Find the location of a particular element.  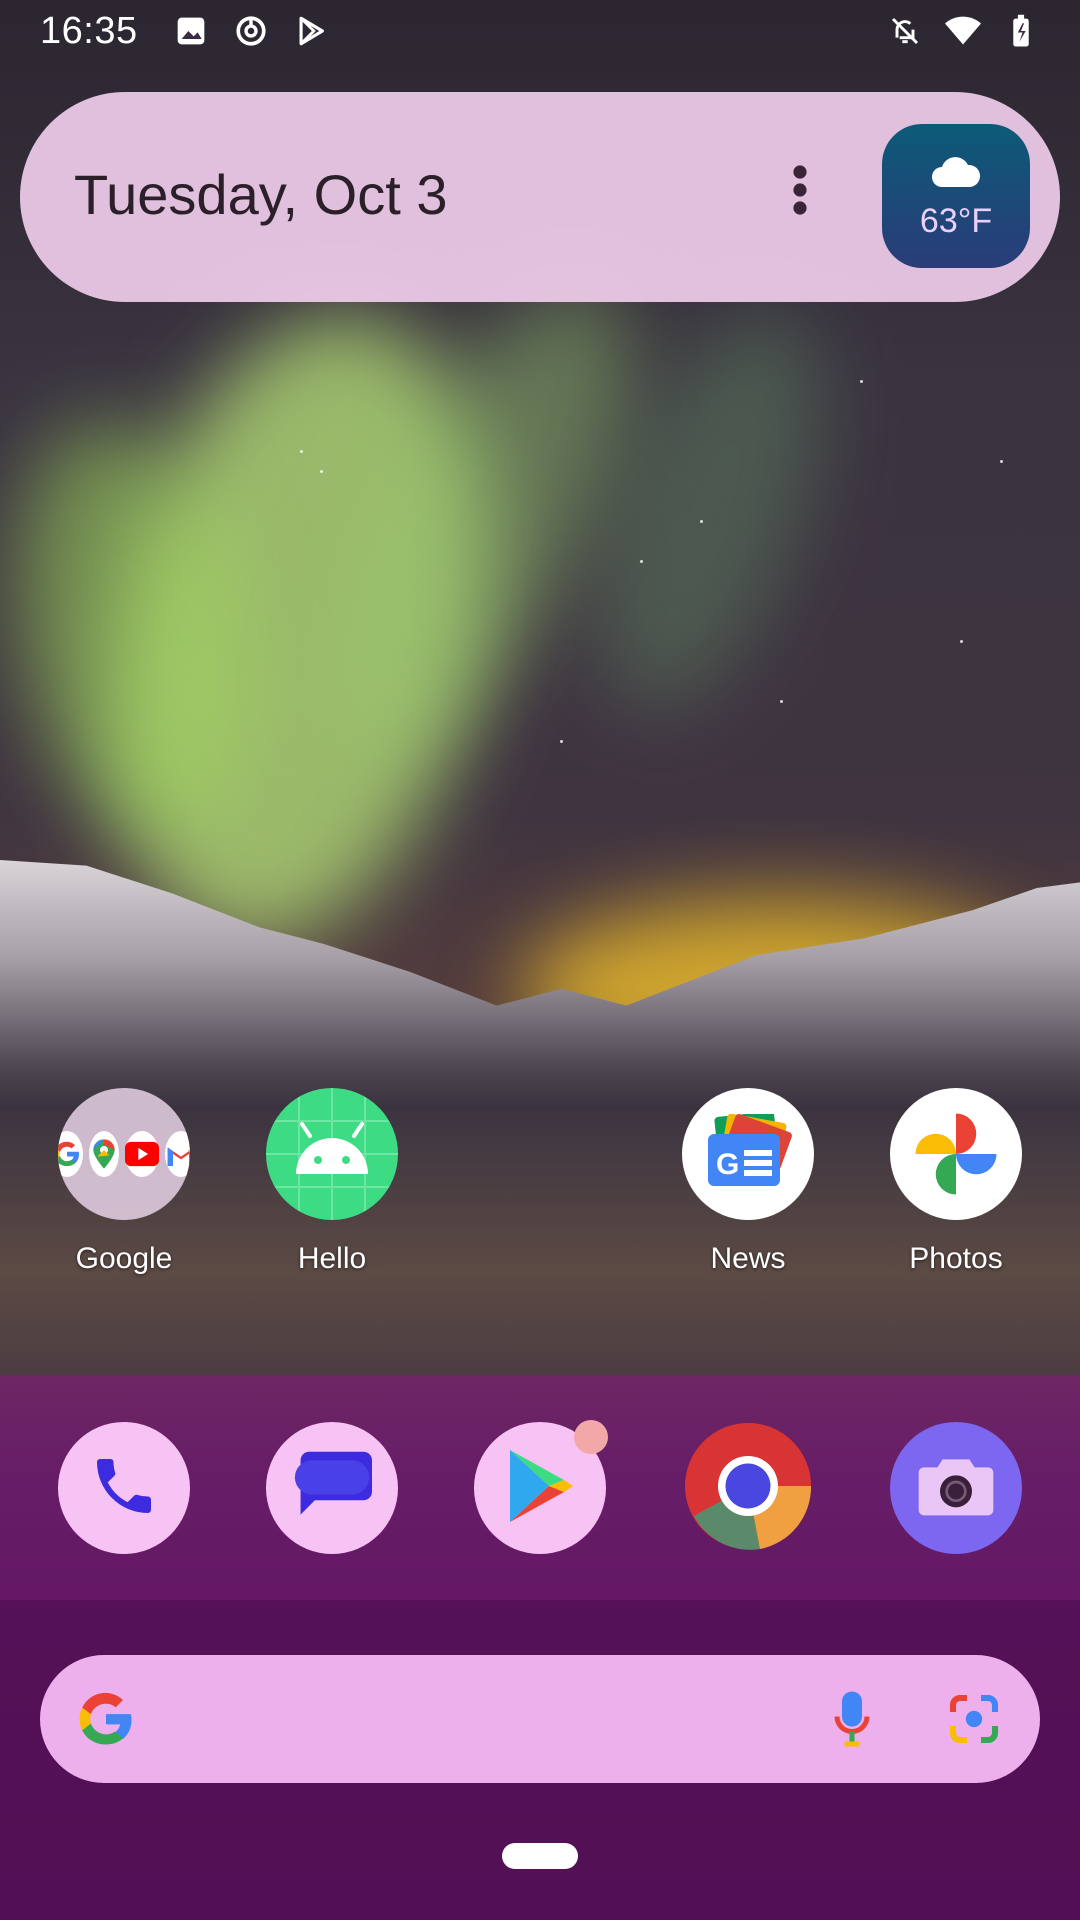

app-hello: Hello is located at coordinates (332, 1186).